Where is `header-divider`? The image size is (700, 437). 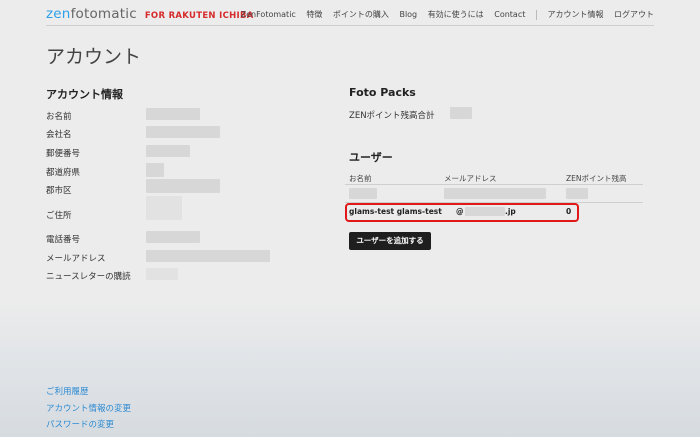 header-divider is located at coordinates (350, 25).